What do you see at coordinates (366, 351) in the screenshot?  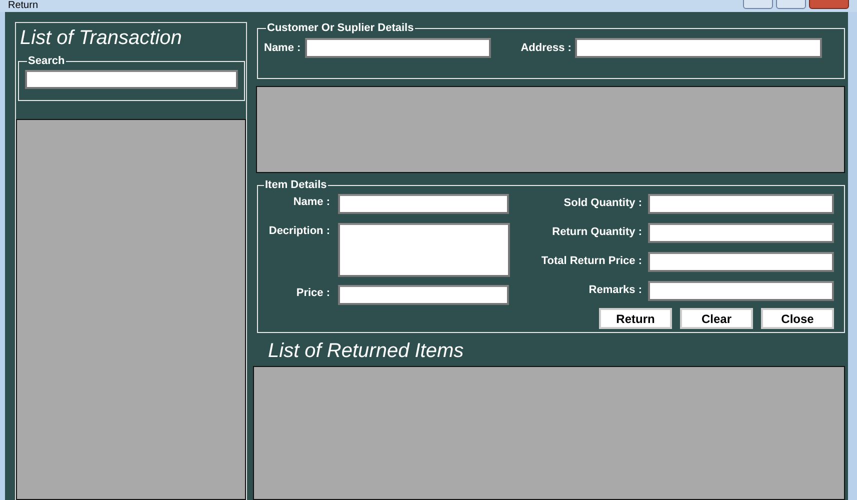 I see `section-title: List of Returned Items` at bounding box center [366, 351].